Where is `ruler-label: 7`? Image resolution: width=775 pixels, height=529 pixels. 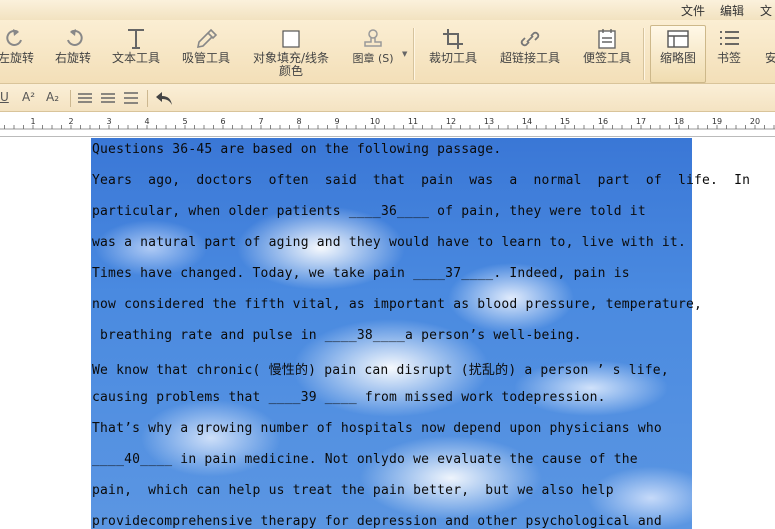
ruler-label: 7 is located at coordinates (260, 121).